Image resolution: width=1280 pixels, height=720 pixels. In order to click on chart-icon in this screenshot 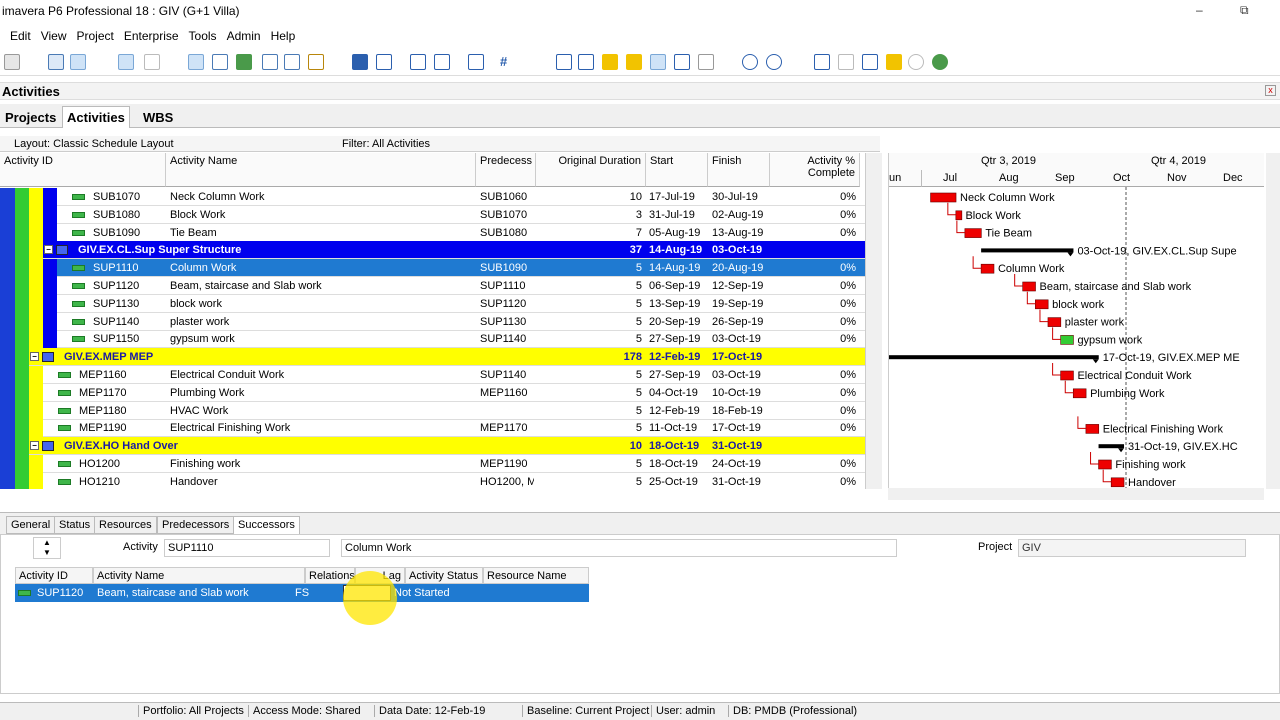, I will do `click(244, 62)`.